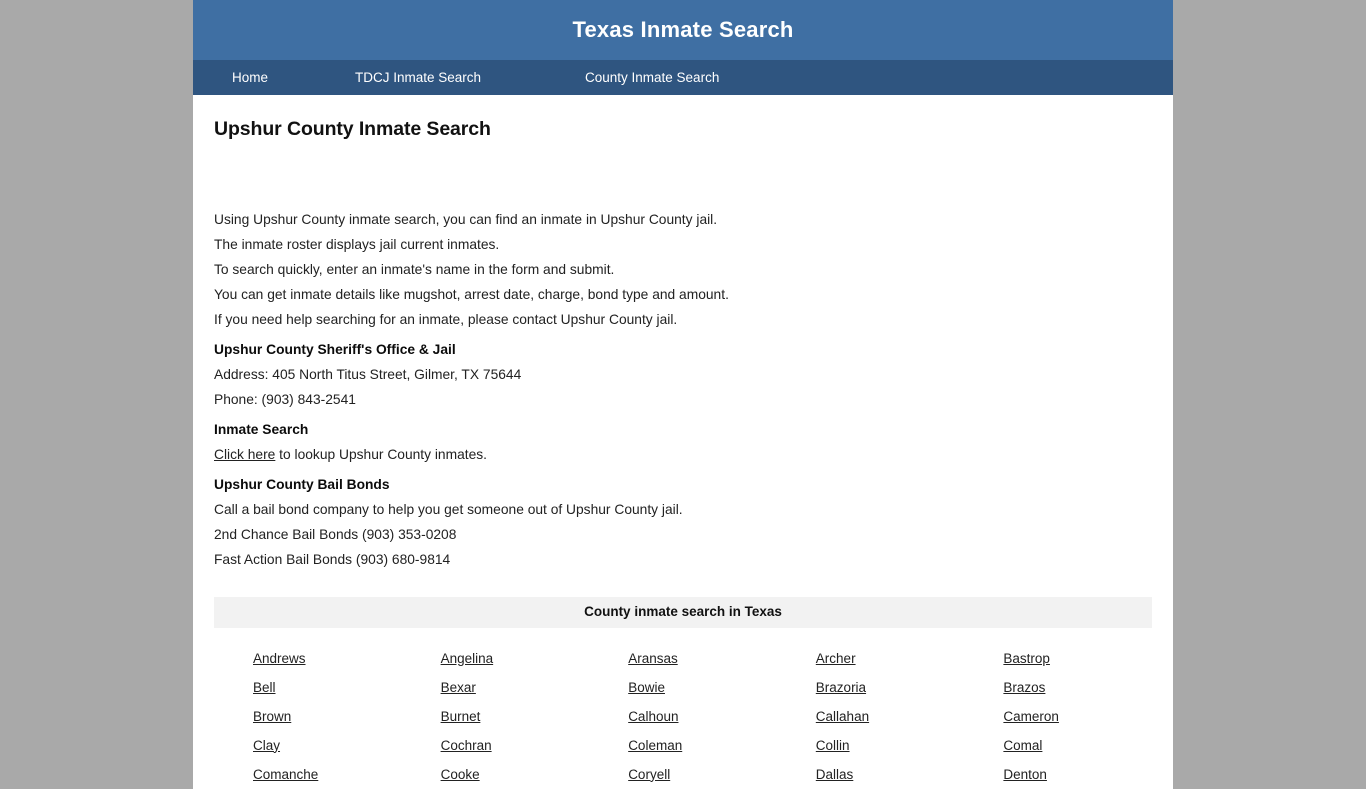 The image size is (1366, 789). I want to click on county-cell: Dallas, so click(871, 774).